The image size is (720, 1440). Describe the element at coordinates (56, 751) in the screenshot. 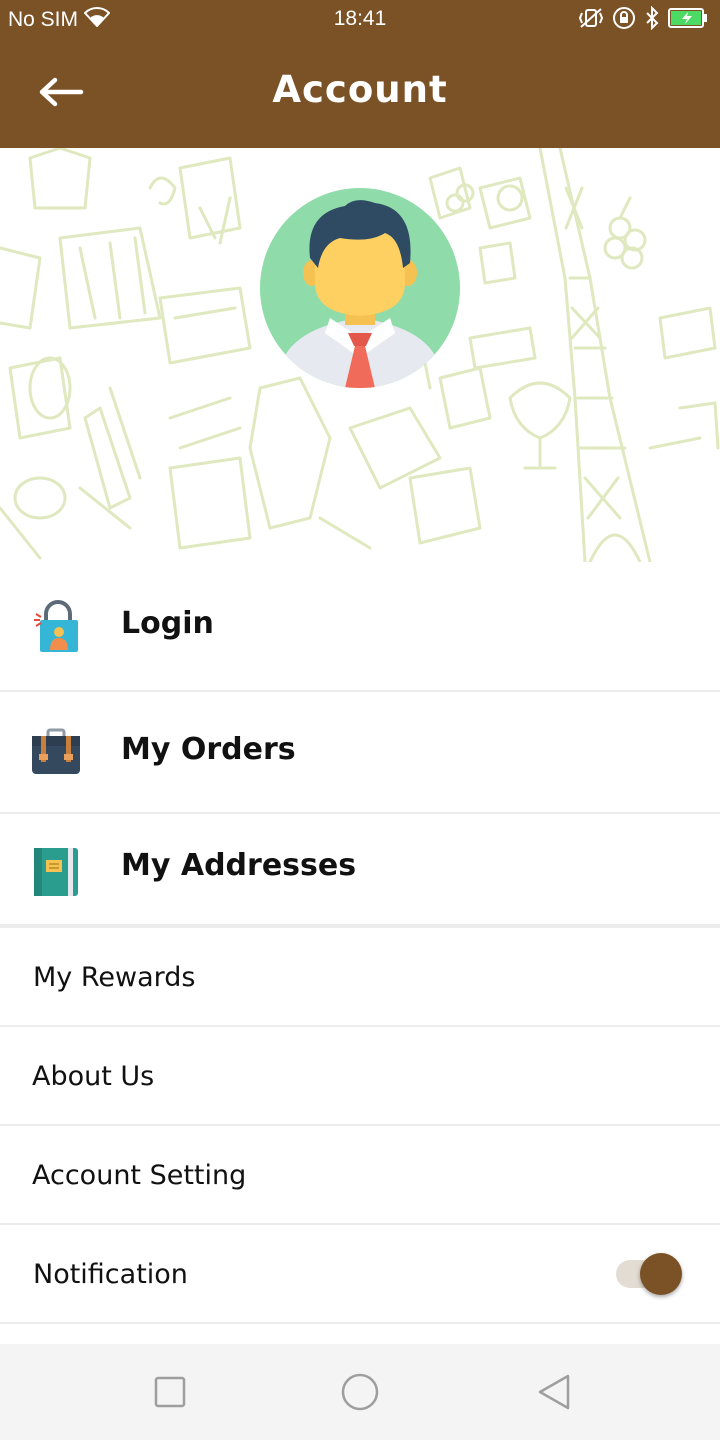

I see `briefcase-icon` at that location.